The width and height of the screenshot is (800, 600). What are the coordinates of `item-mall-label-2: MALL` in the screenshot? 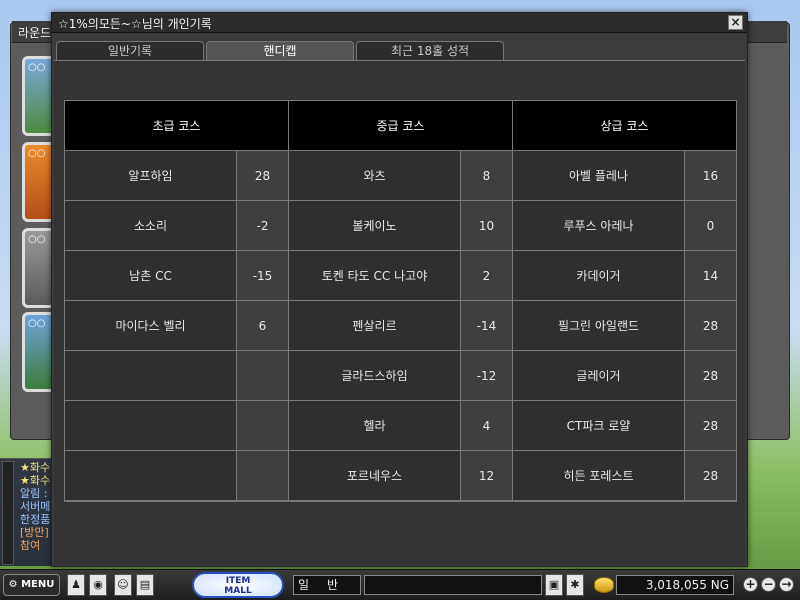 It's located at (238, 591).